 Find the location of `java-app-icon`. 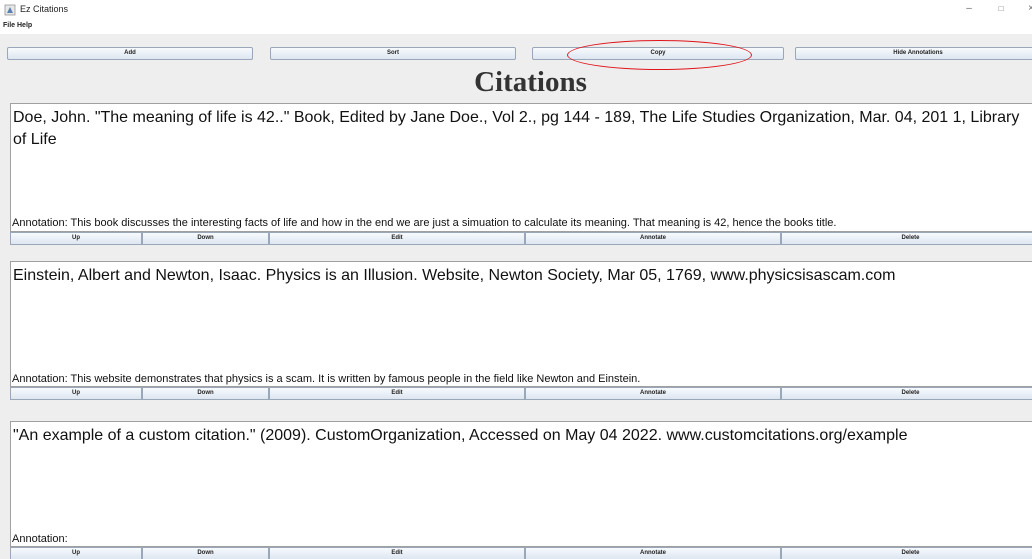

java-app-icon is located at coordinates (10, 10).